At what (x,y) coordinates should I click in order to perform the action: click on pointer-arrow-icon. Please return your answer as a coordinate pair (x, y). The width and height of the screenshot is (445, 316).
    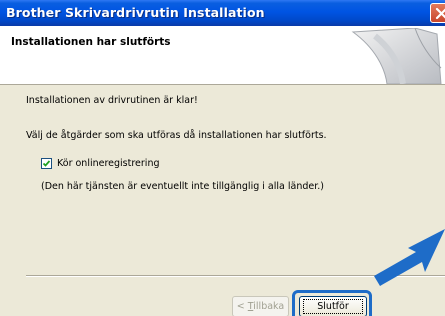
    Looking at the image, I should click on (409, 257).